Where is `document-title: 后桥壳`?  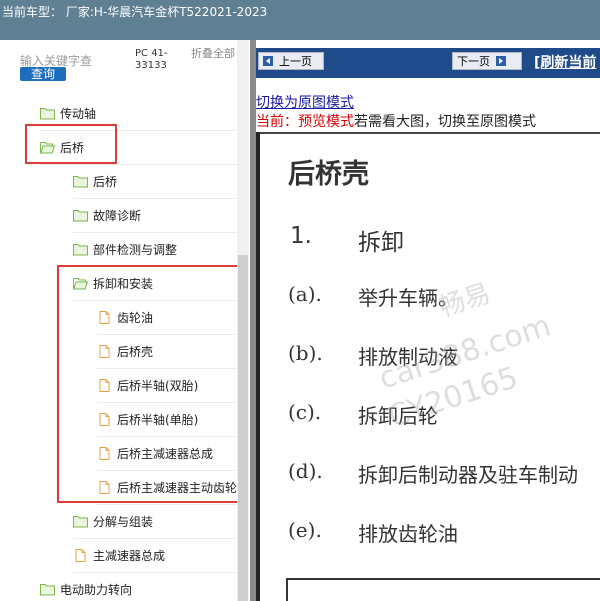 document-title: 后桥壳 is located at coordinates (328, 174).